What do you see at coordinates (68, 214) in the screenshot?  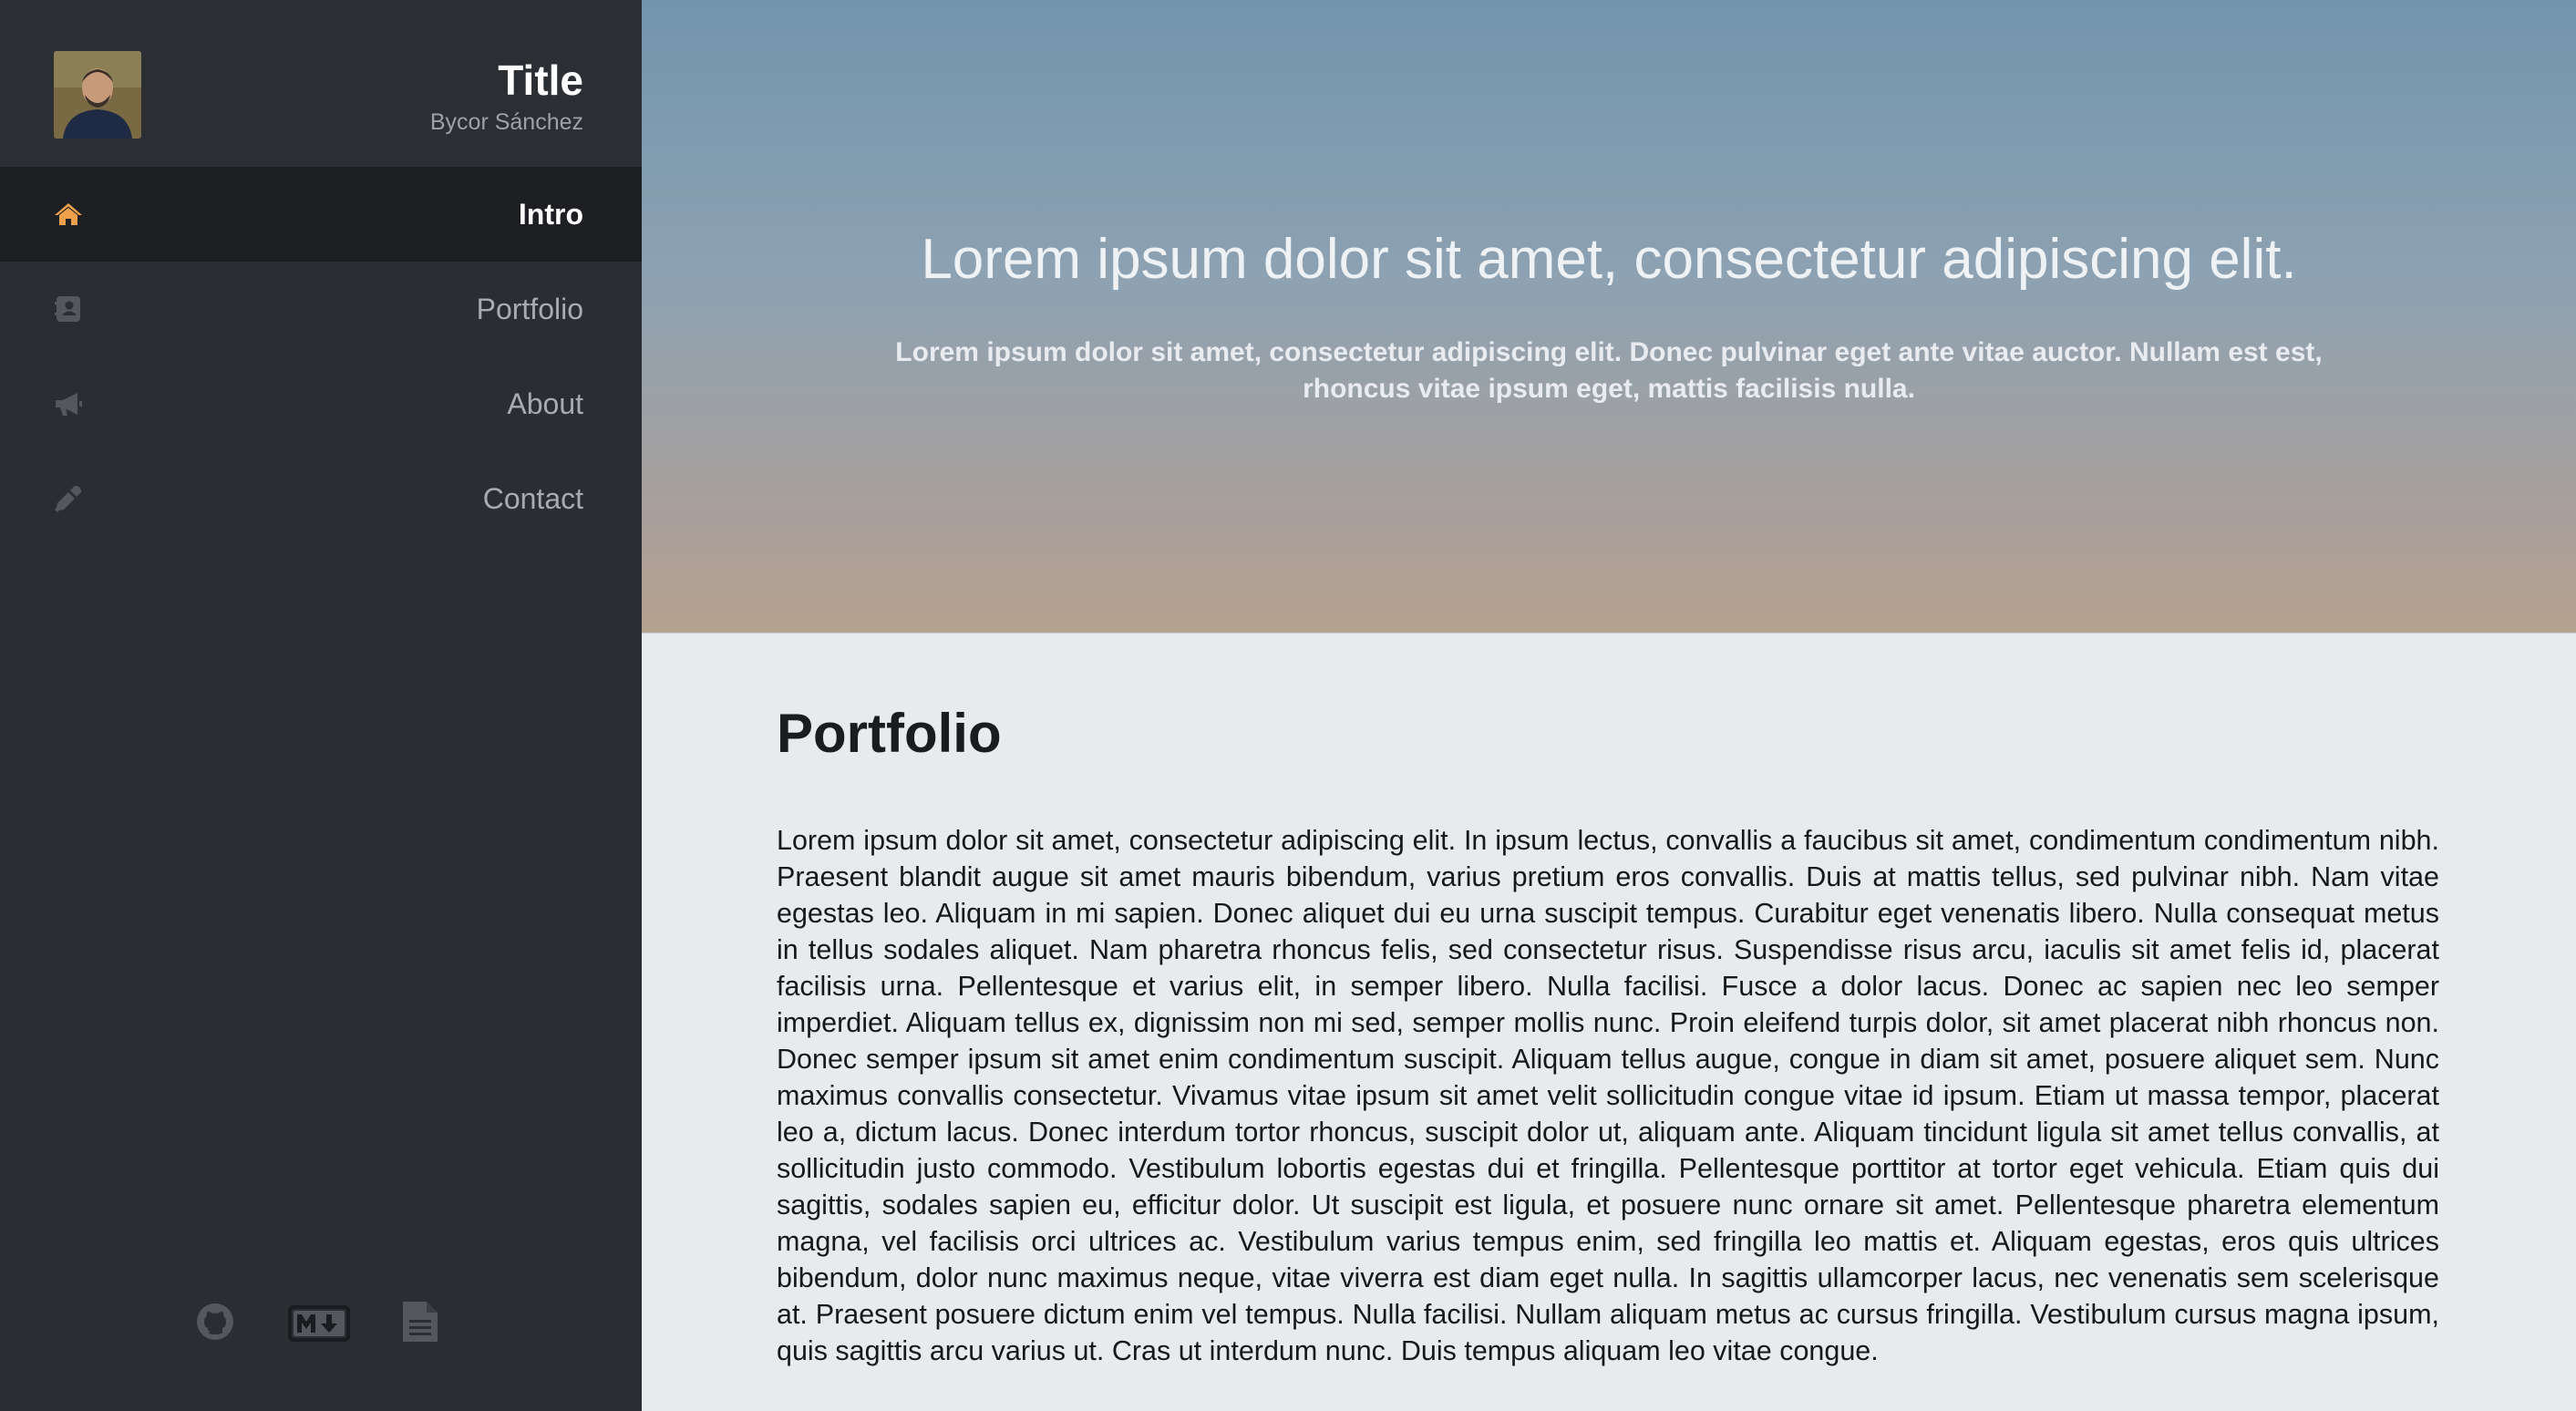 I see `home-icon` at bounding box center [68, 214].